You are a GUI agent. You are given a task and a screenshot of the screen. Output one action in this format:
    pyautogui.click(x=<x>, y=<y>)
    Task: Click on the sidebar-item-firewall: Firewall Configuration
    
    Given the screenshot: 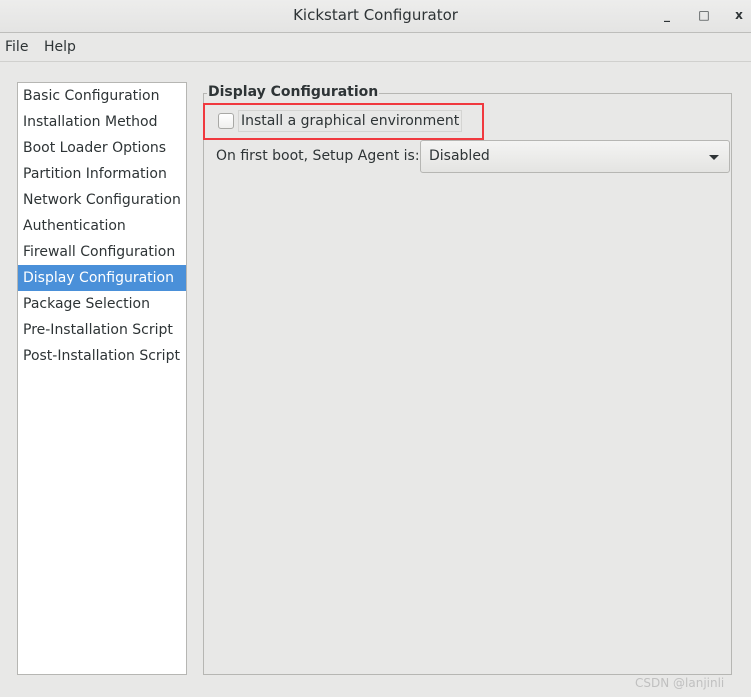 What is the action you would take?
    pyautogui.click(x=102, y=252)
    